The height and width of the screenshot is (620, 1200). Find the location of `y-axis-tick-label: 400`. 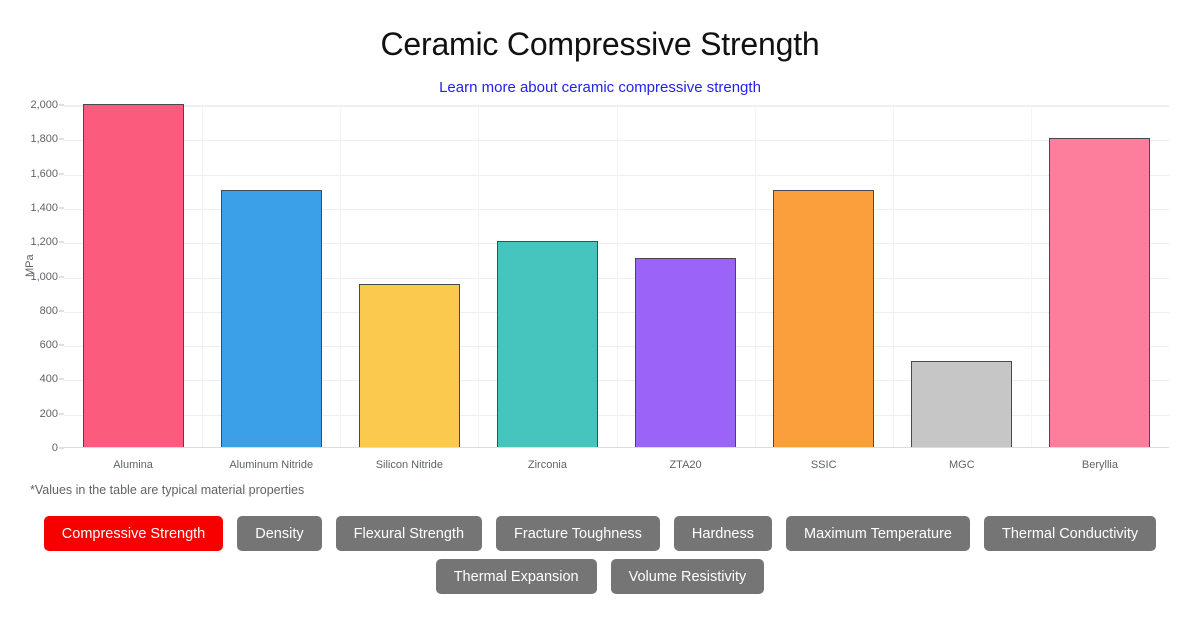

y-axis-tick-label: 400 is located at coordinates (48, 379).